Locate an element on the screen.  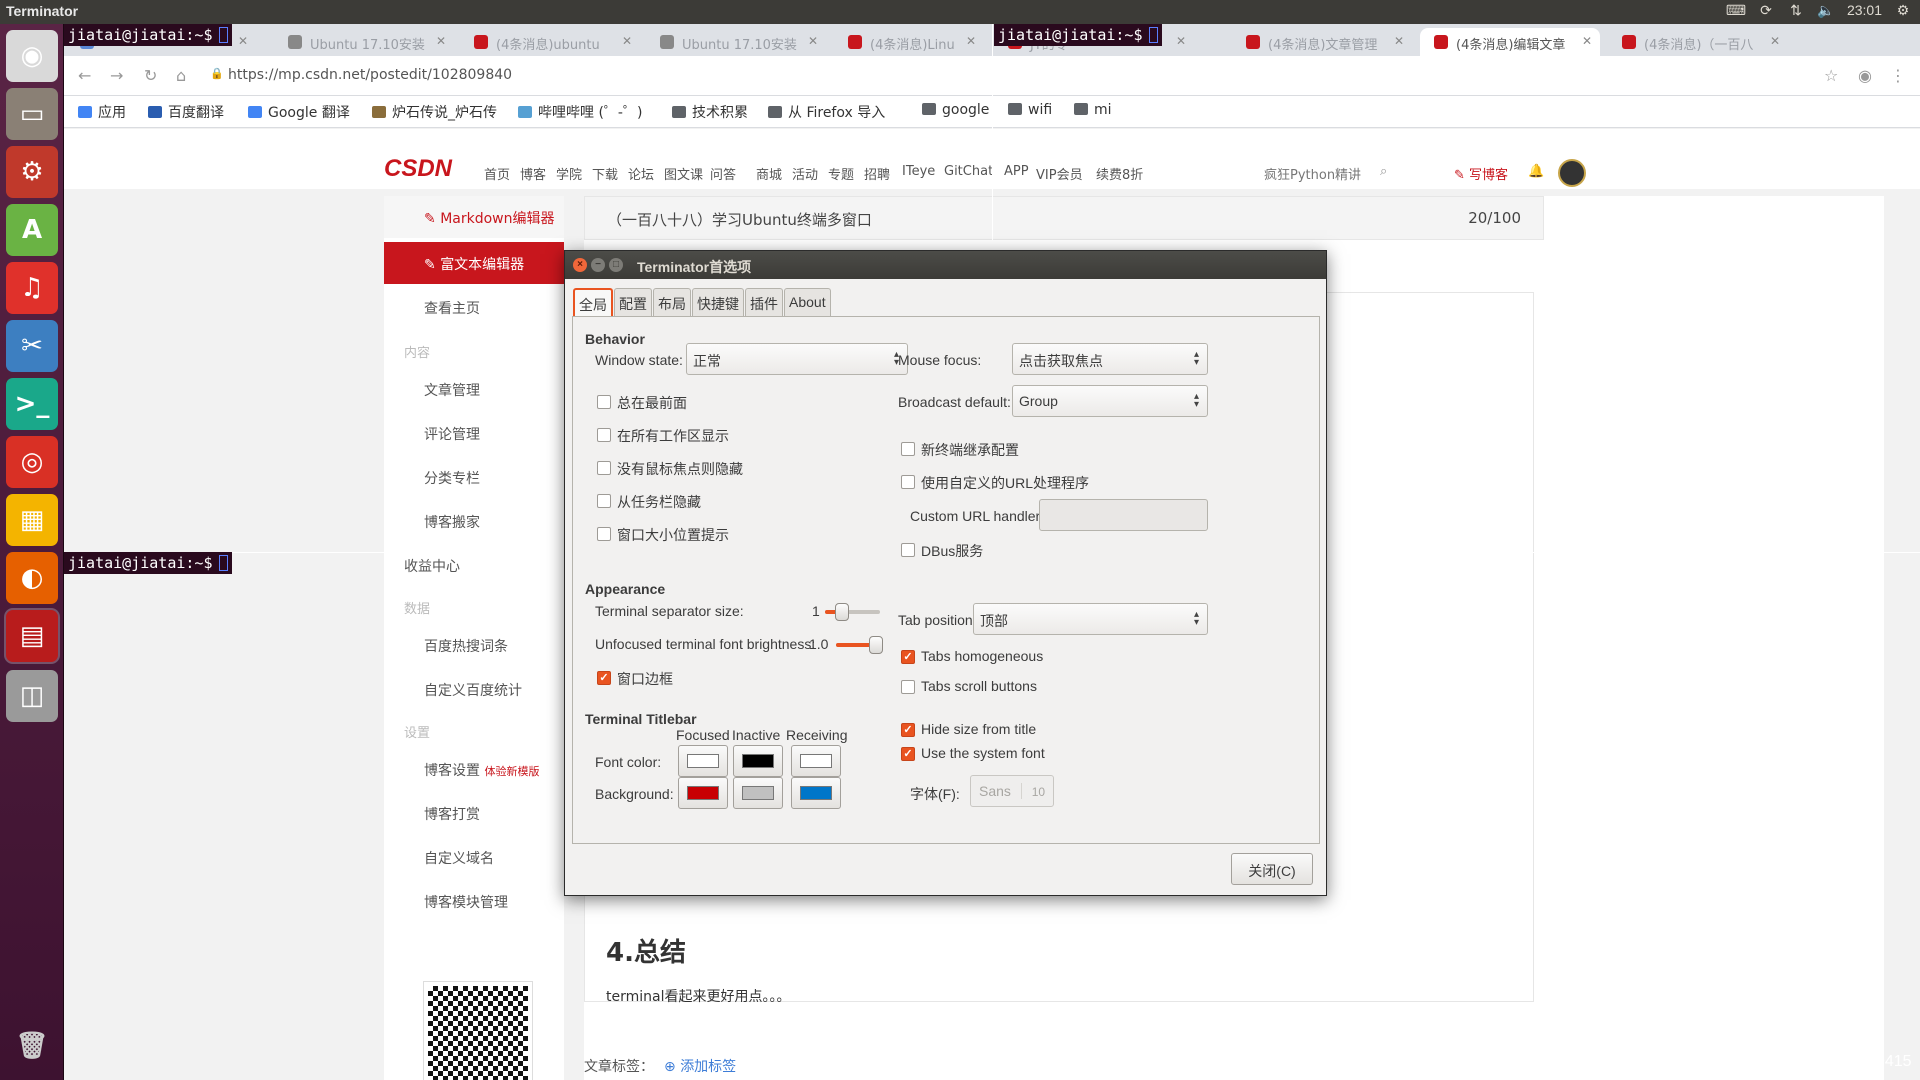
search-icon: ⌕ is located at coordinates (1383, 171).